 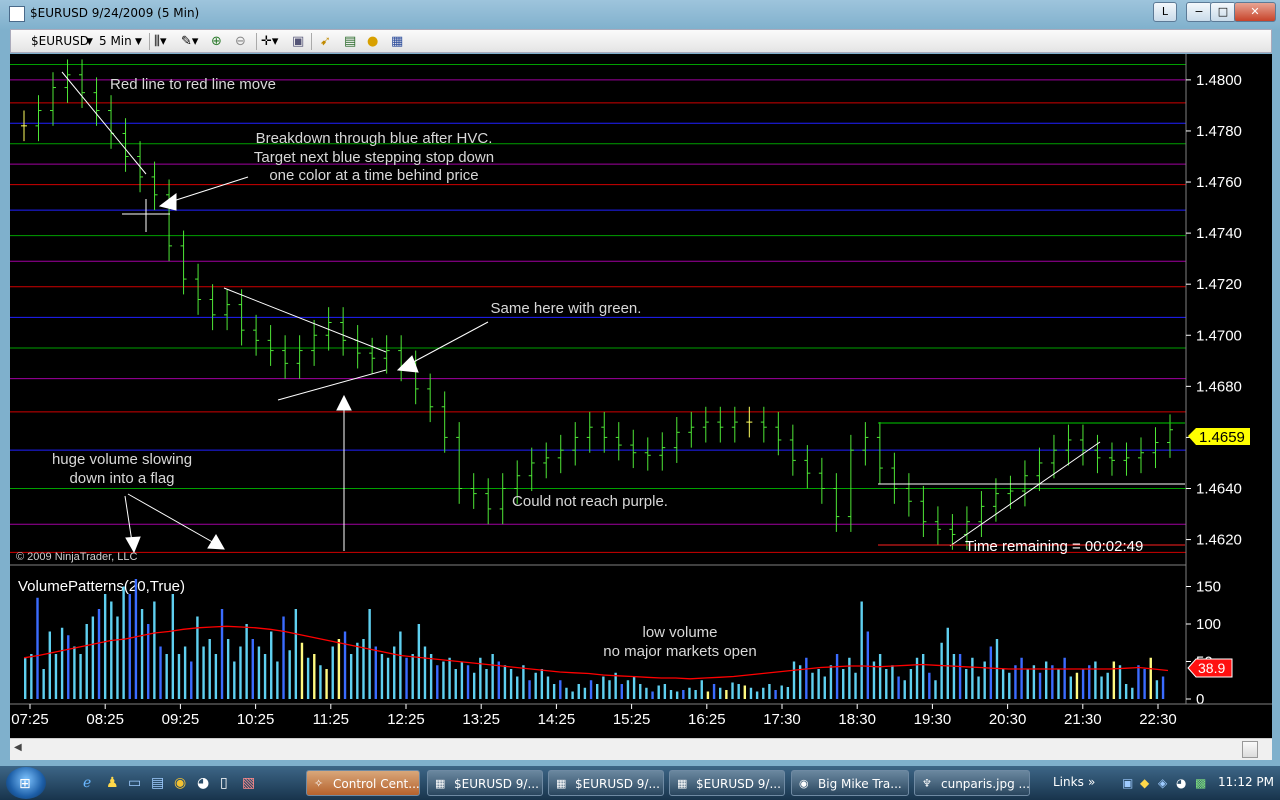 What do you see at coordinates (60, 41) in the screenshot?
I see `instrument-selector: $EURUSD` at bounding box center [60, 41].